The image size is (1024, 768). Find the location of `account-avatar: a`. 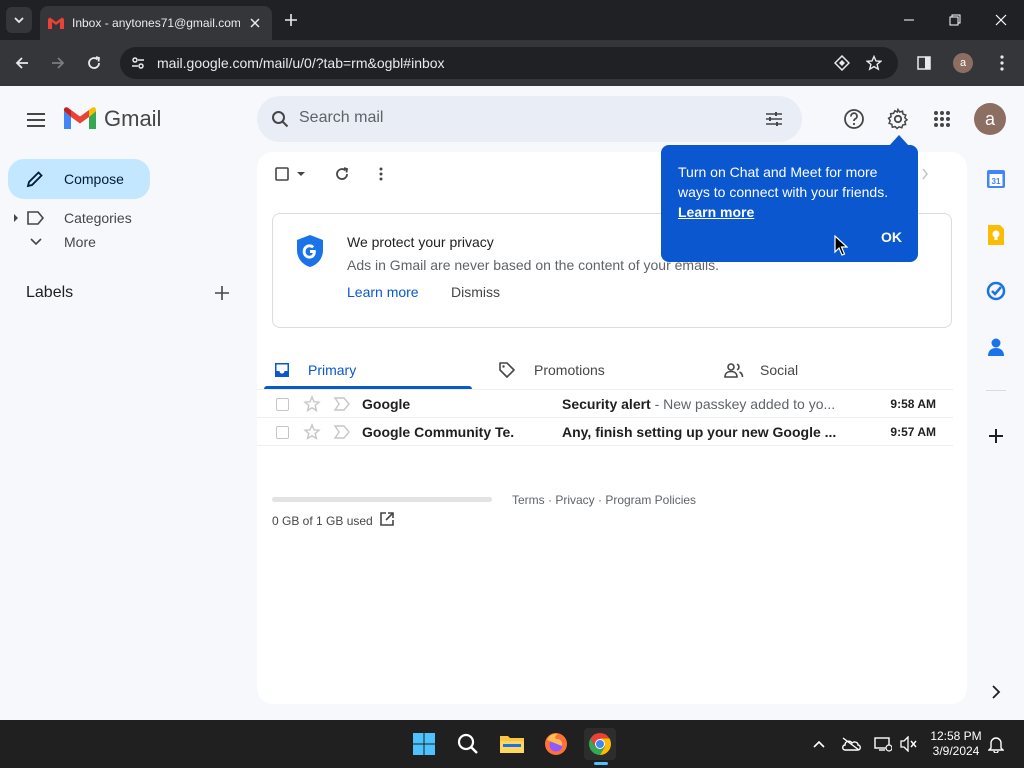

account-avatar: a is located at coordinates (990, 119).